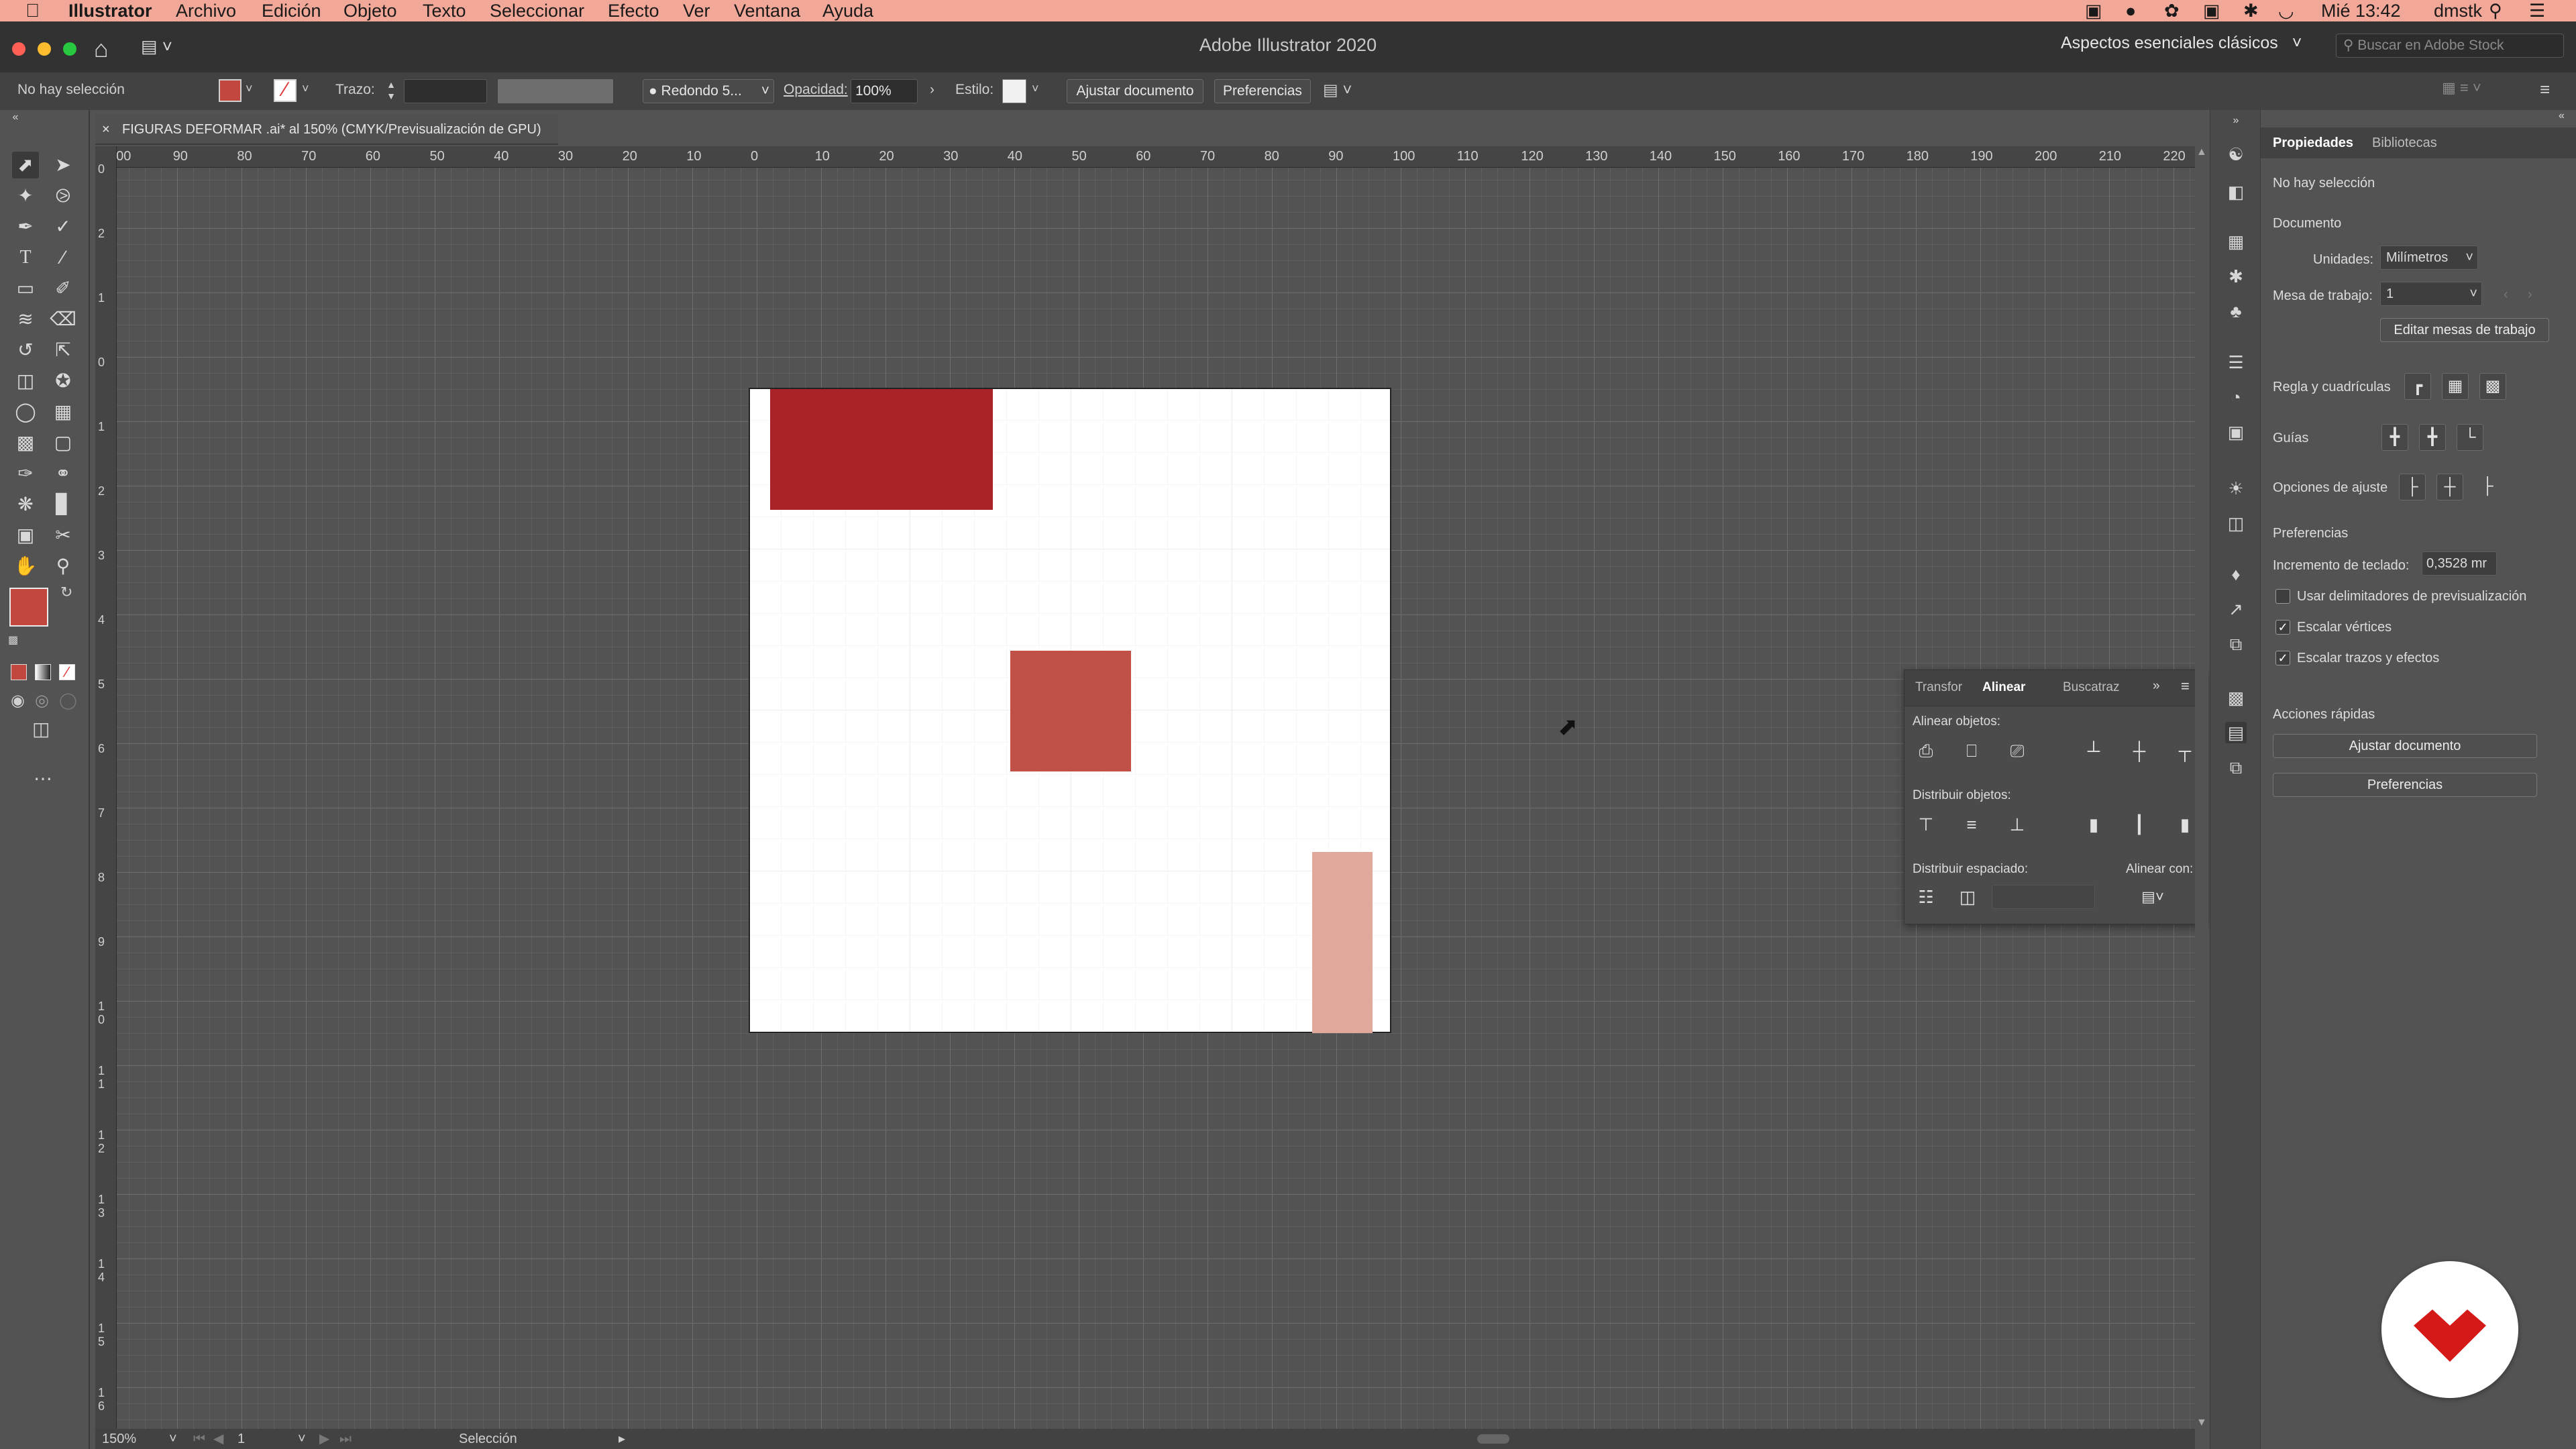  What do you see at coordinates (2236, 609) in the screenshot?
I see `export-icon: ↗` at bounding box center [2236, 609].